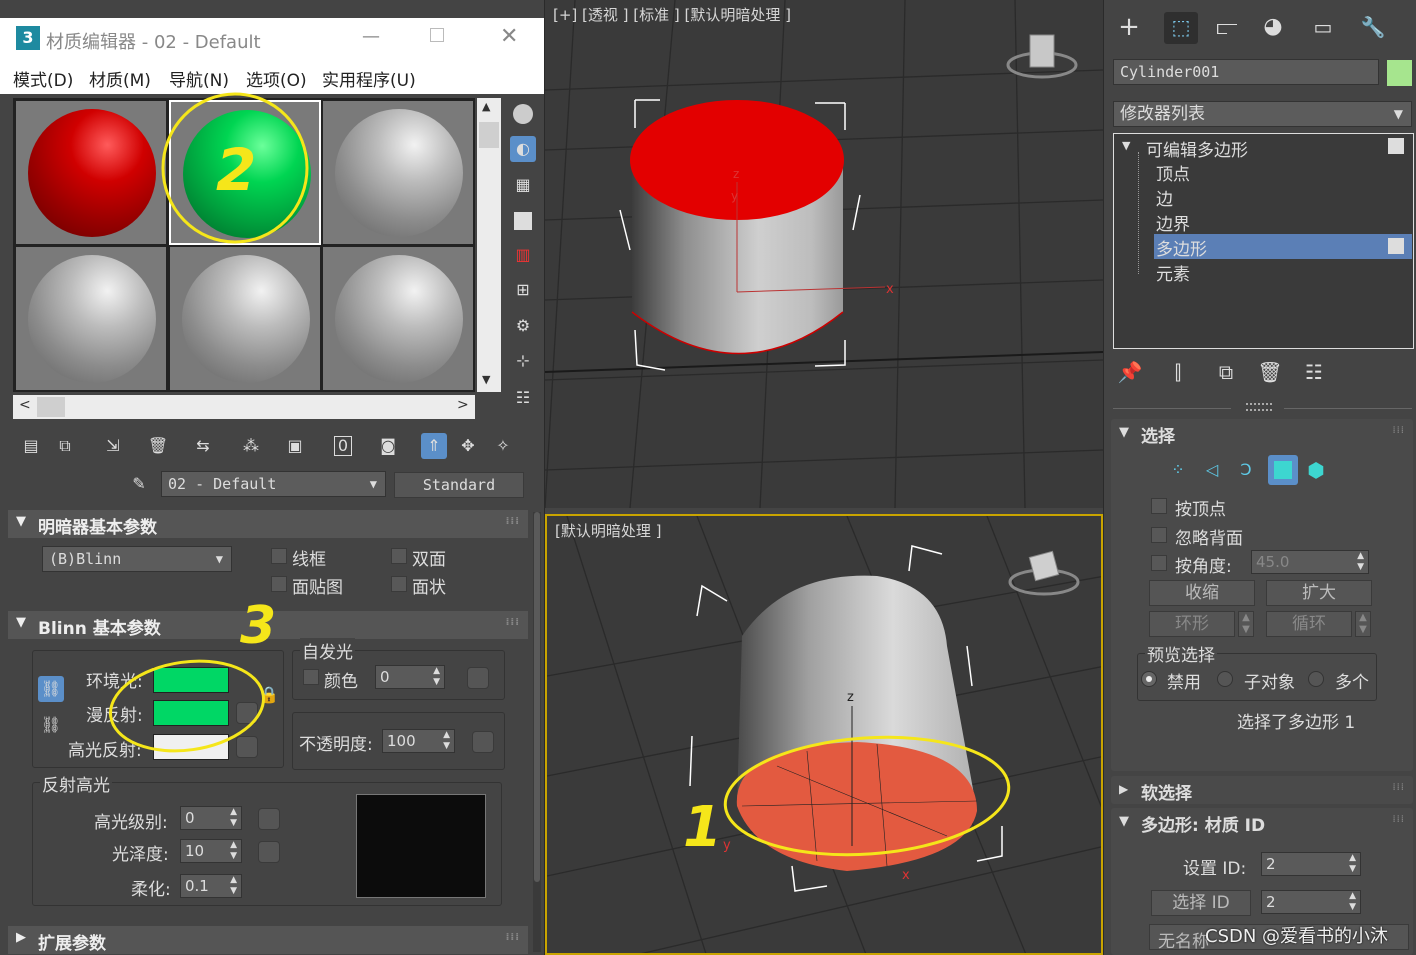 This screenshot has width=1416, height=955. Describe the element at coordinates (1149, 679) in the screenshot. I see `preview-disabled-radio` at that location.